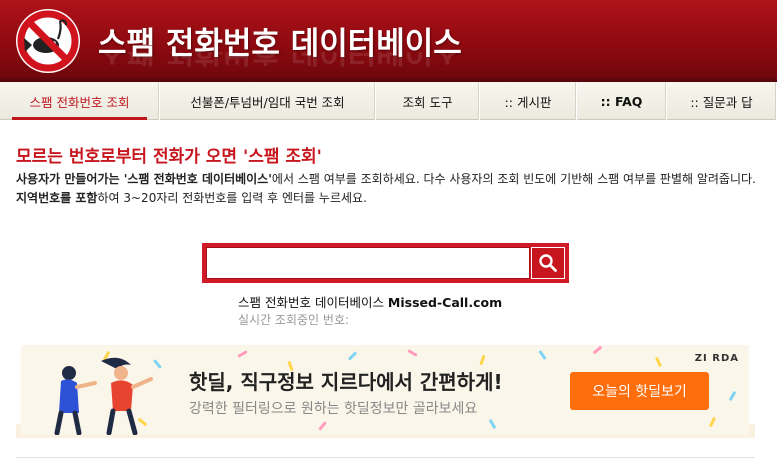 The height and width of the screenshot is (461, 777). What do you see at coordinates (333, 409) in the screenshot?
I see `ad-subtitle: 강력한 필터링으로 원하는 핫딜정보만 골라보세요` at bounding box center [333, 409].